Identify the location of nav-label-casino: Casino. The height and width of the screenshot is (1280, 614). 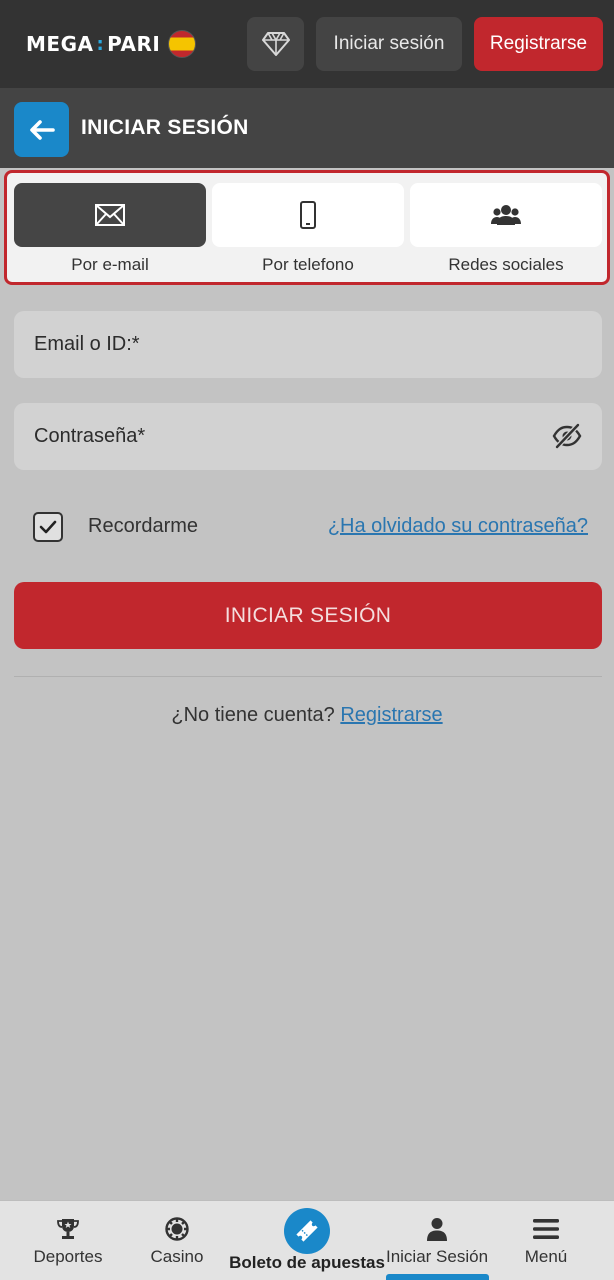
(177, 1256).